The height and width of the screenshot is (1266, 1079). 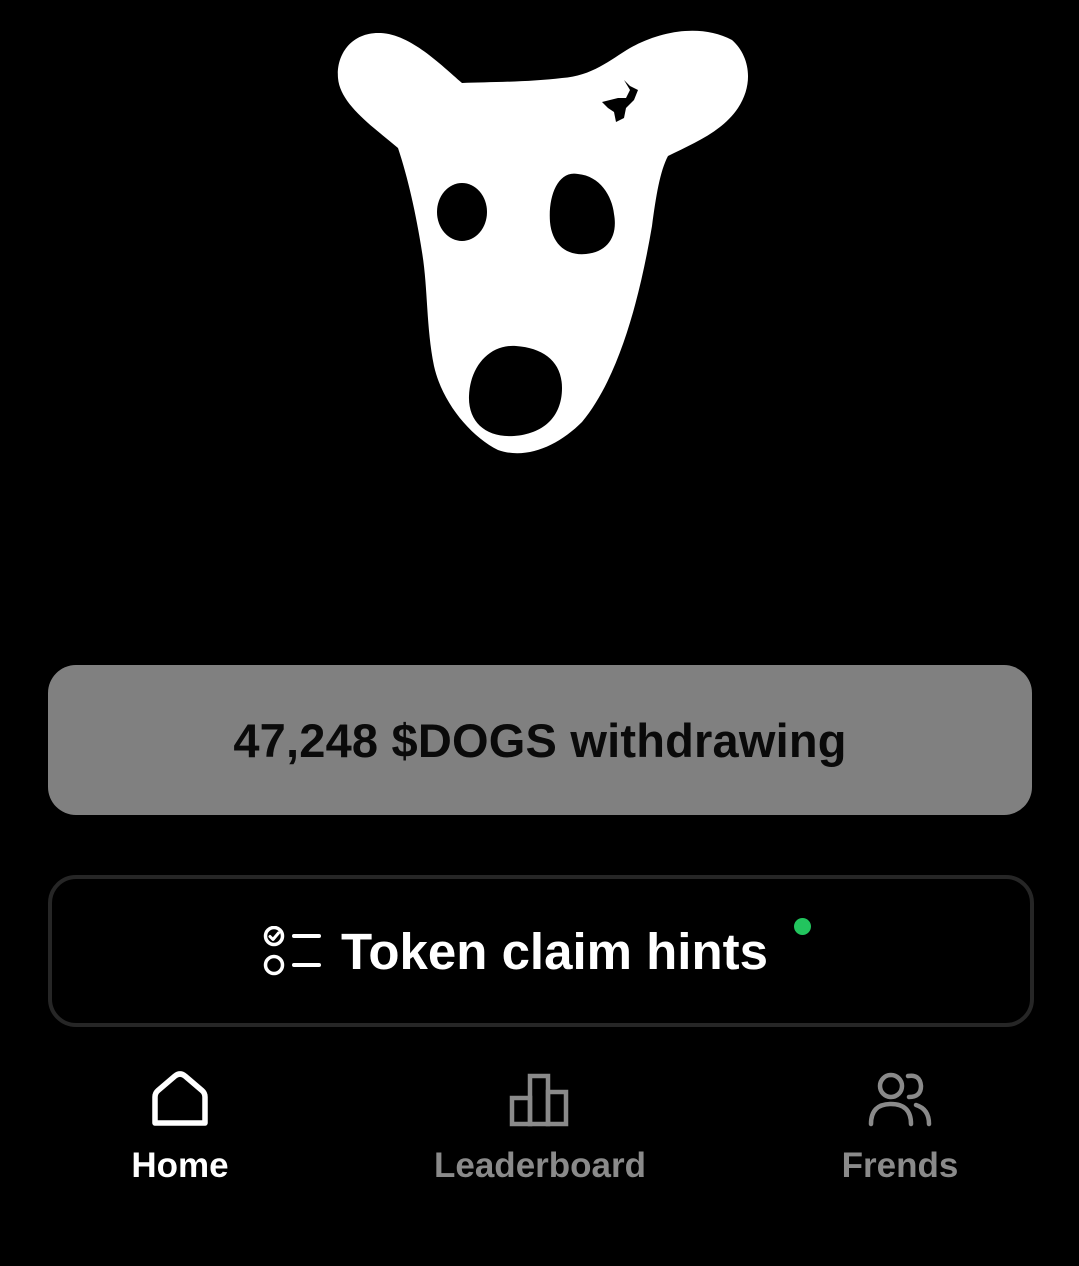 I want to click on dog-logo, so click(x=545, y=242).